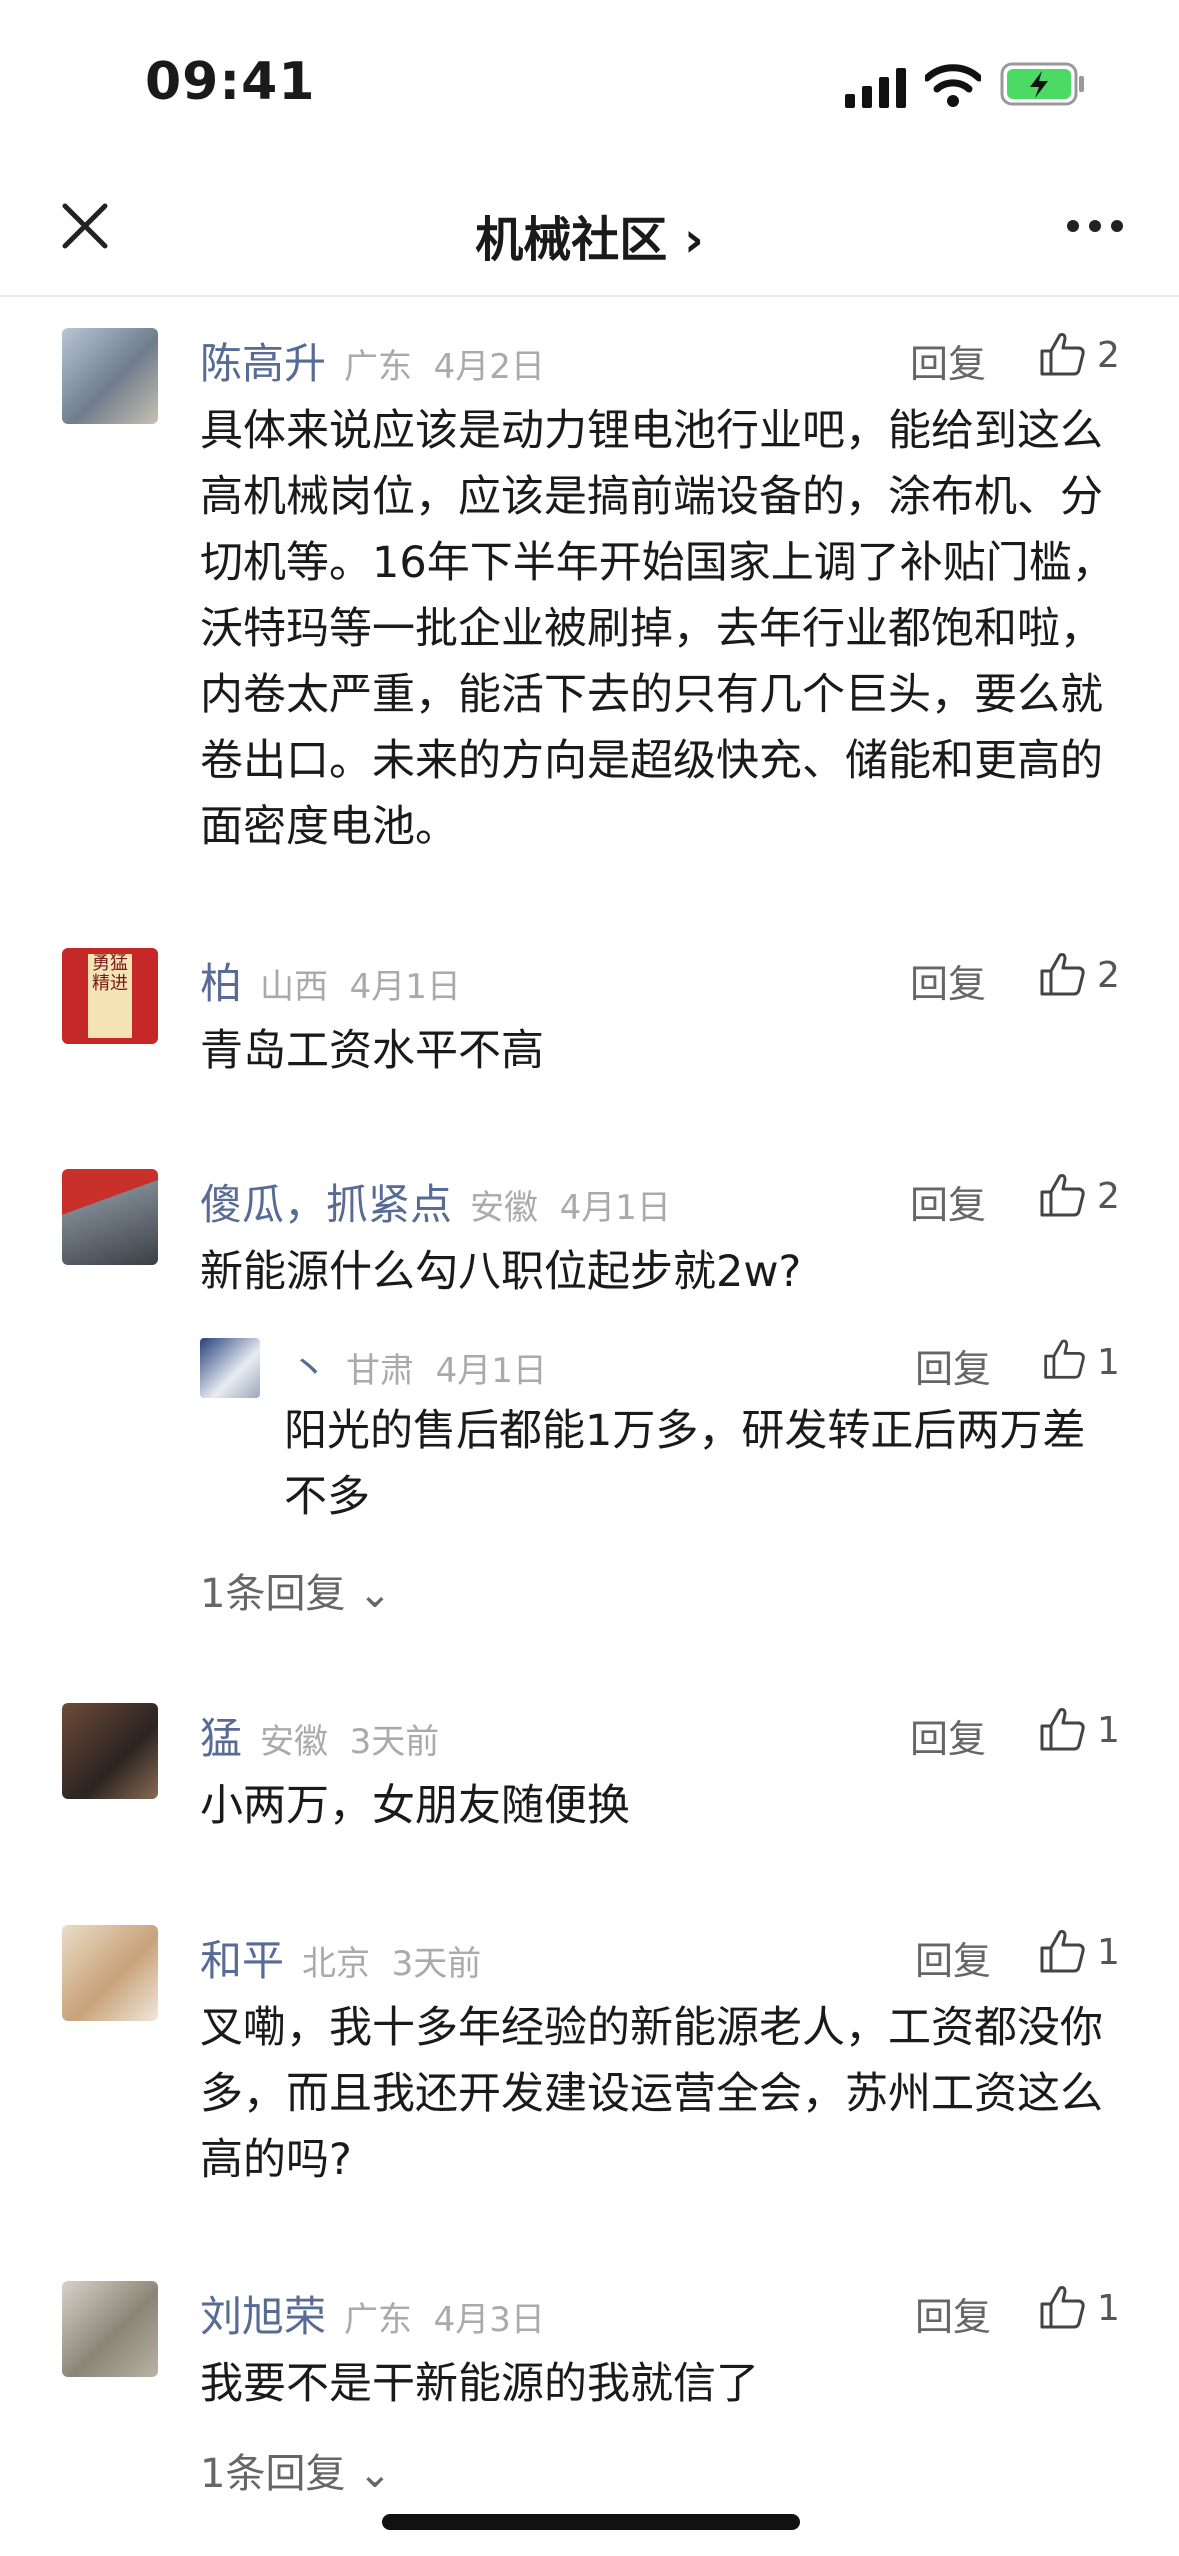 The height and width of the screenshot is (2556, 1179). What do you see at coordinates (501, 1272) in the screenshot?
I see `comment-text: 新能源什么勾八职位起步就2w?` at bounding box center [501, 1272].